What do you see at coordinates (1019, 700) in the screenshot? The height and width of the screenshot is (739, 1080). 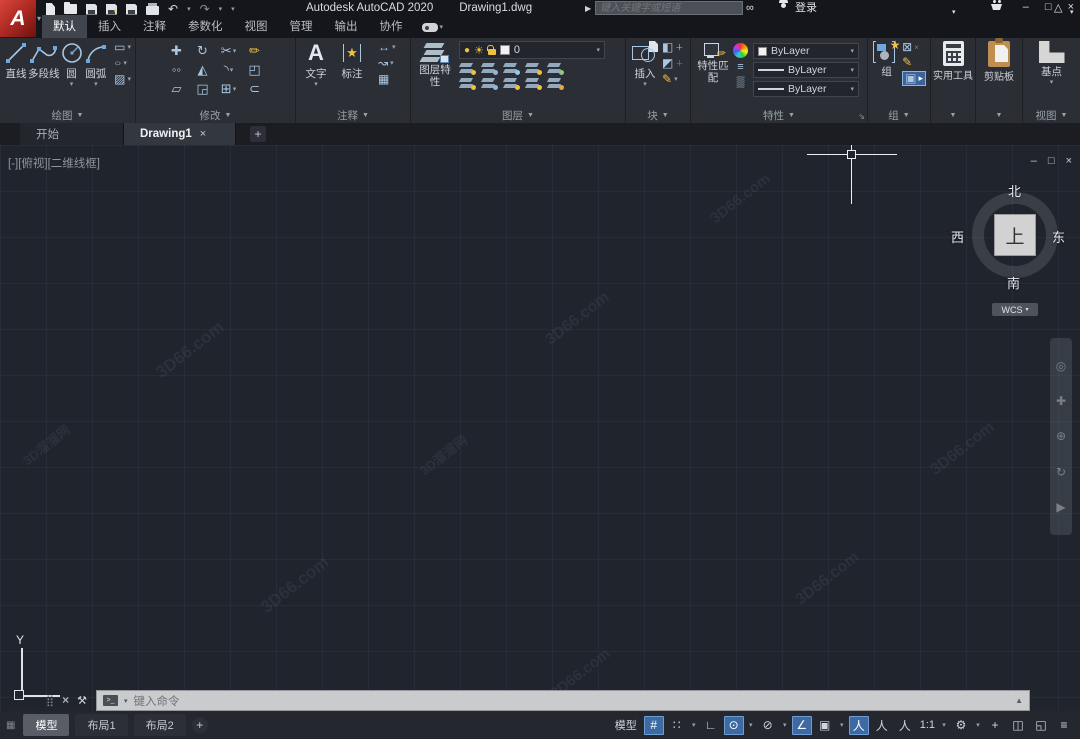 I see `command-history-icon: ▲` at bounding box center [1019, 700].